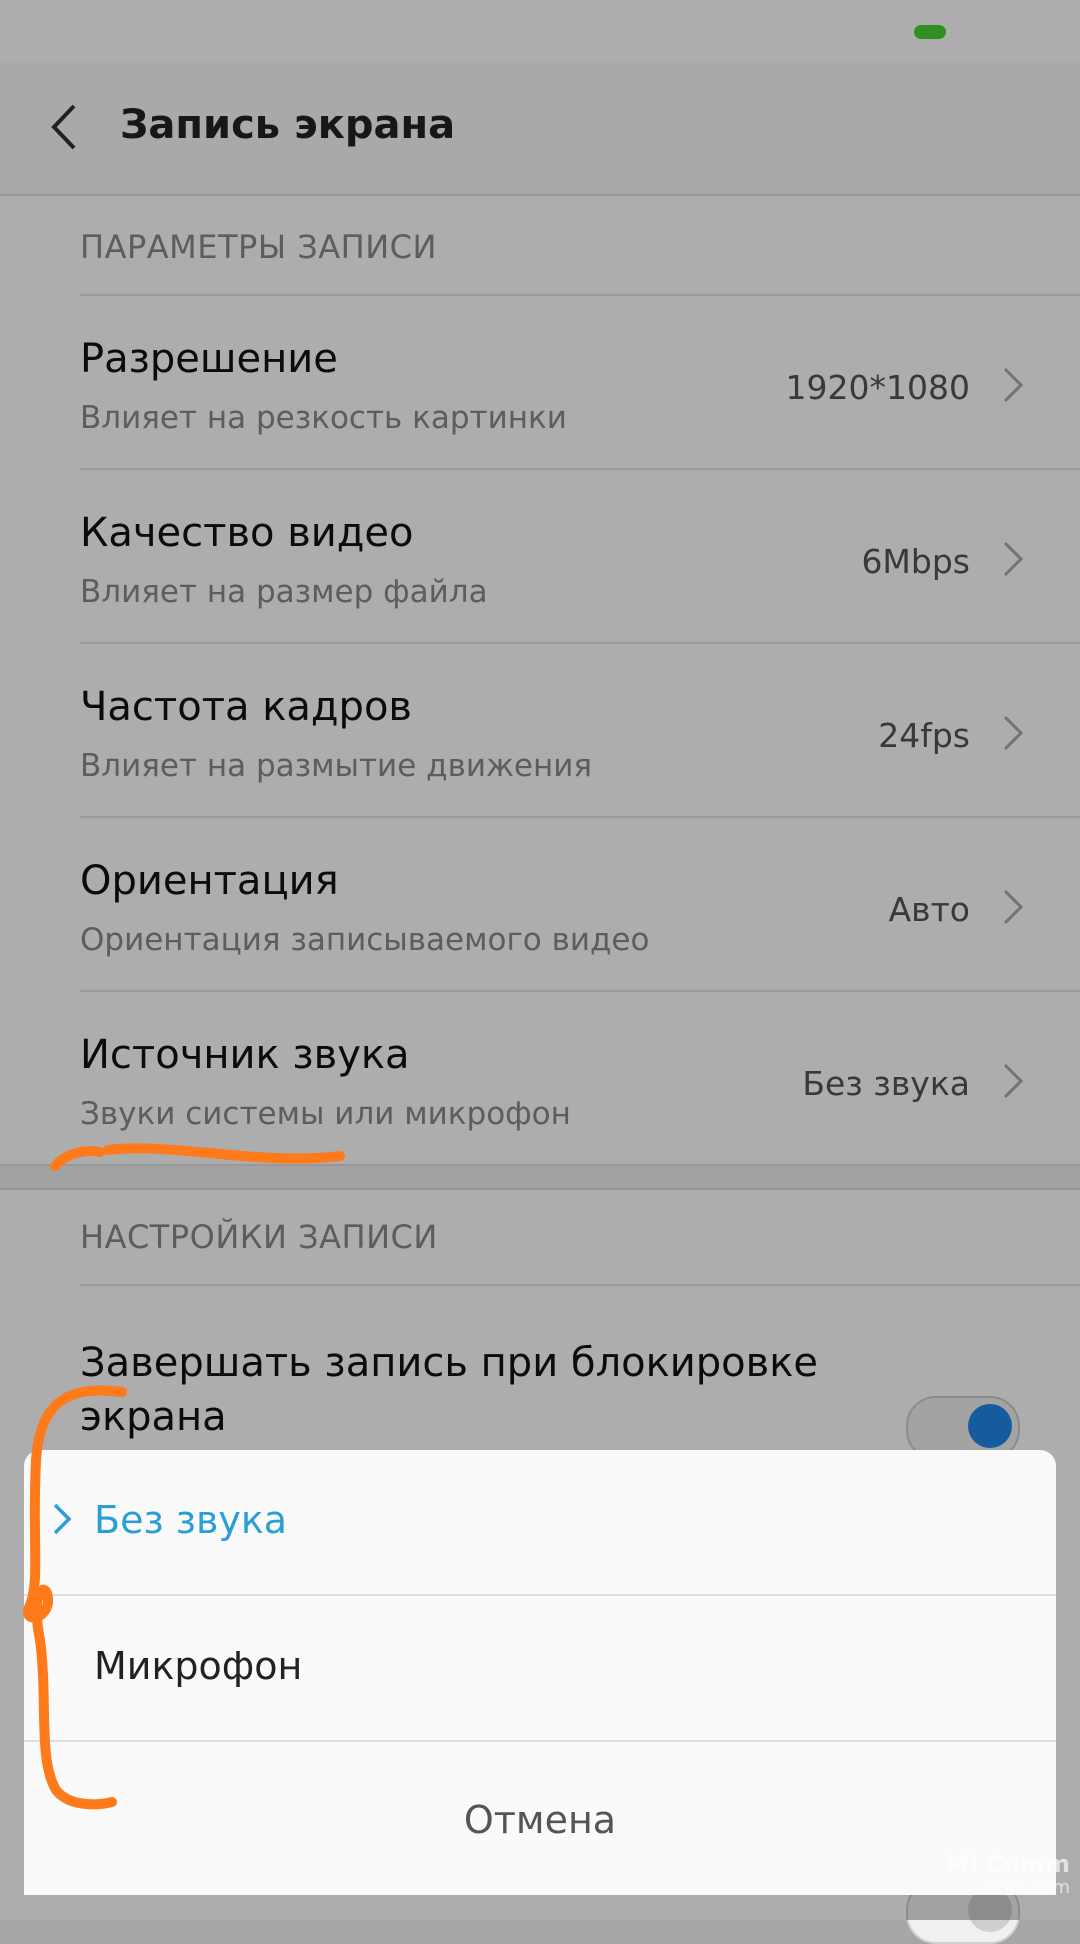  Describe the element at coordinates (540, 1522) in the screenshot. I see `sheet-option-no-sound: Без звука` at that location.